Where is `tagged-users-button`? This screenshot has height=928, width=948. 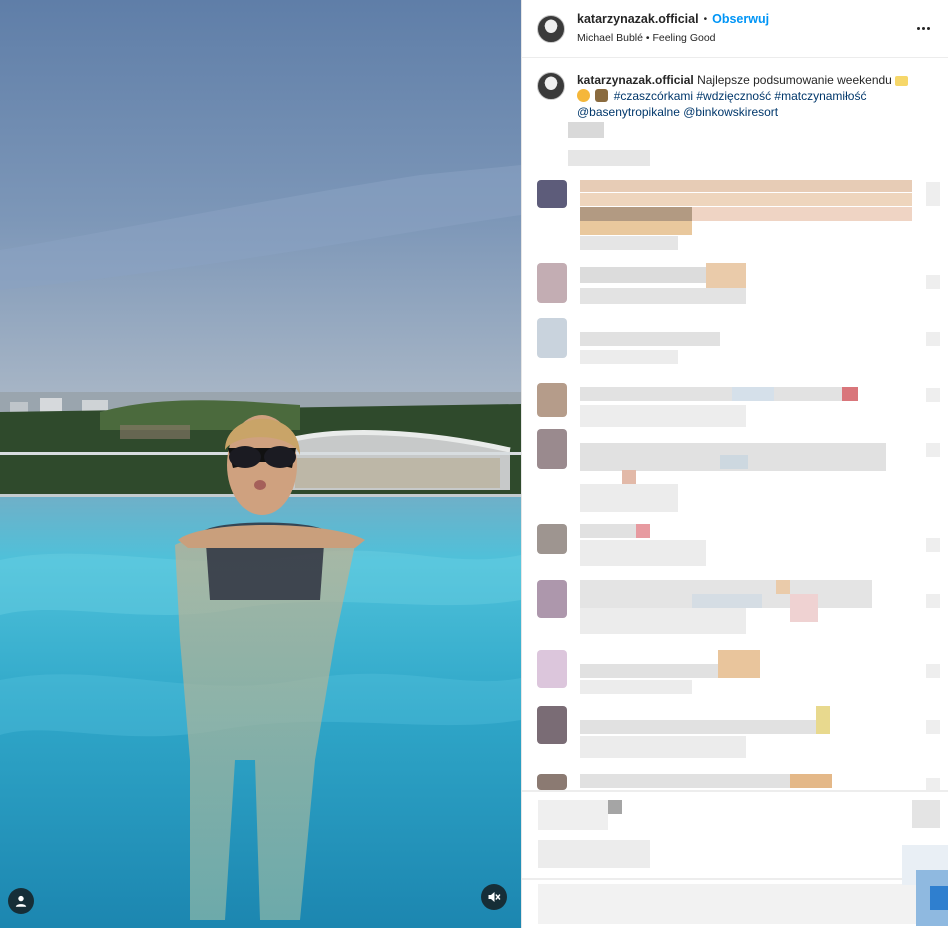
tagged-users-button is located at coordinates (21, 901).